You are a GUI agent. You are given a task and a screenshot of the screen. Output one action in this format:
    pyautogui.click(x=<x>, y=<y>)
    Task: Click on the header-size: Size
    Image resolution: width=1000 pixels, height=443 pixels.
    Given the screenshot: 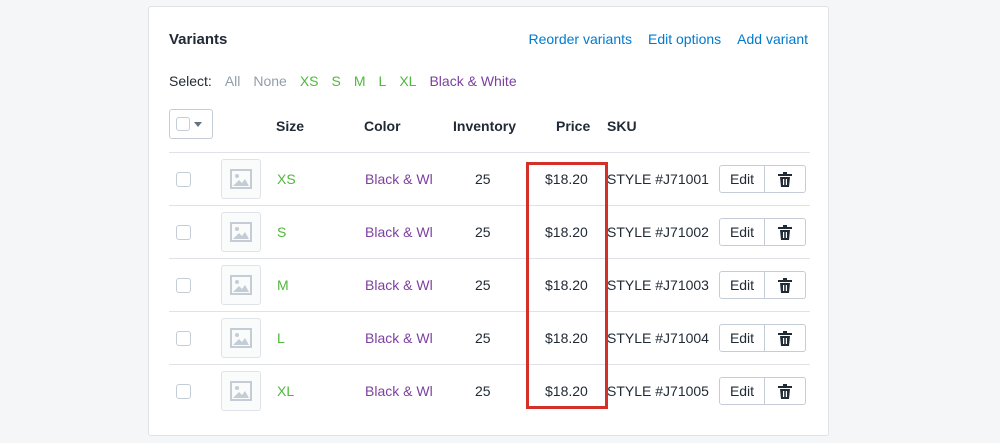 What is the action you would take?
    pyautogui.click(x=290, y=126)
    